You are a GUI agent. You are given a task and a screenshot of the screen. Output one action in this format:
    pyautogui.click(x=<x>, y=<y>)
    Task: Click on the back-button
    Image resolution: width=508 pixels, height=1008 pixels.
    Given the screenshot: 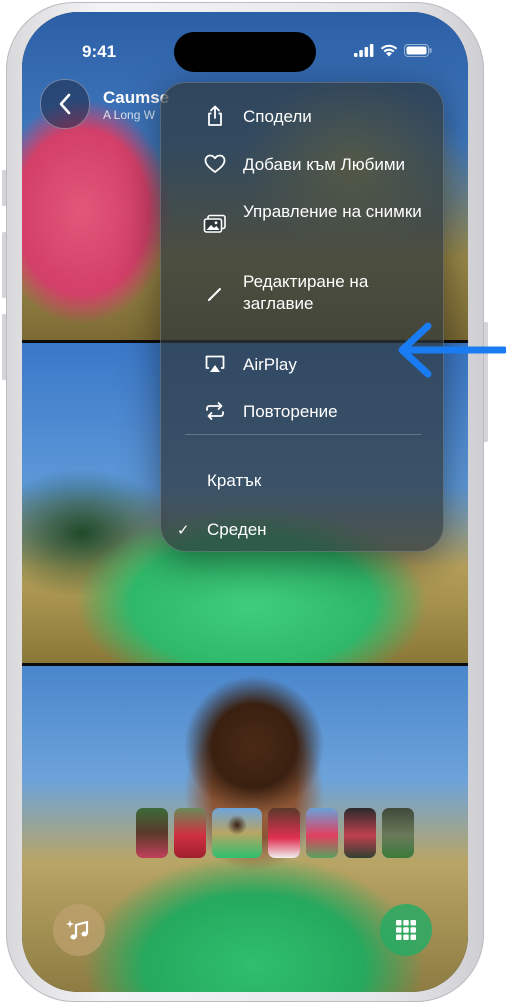 What is the action you would take?
    pyautogui.click(x=65, y=104)
    